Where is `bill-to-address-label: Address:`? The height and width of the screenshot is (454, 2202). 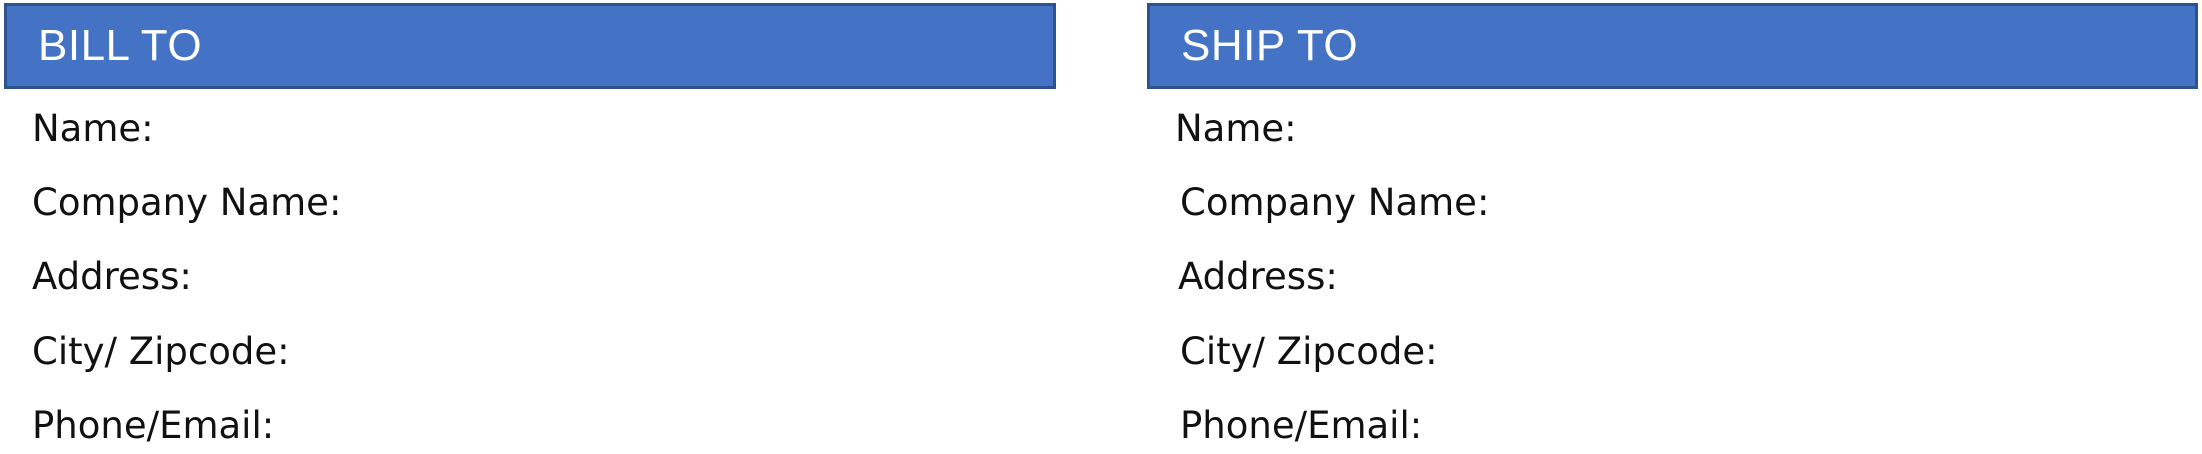
bill-to-address-label: Address: is located at coordinates (112, 276).